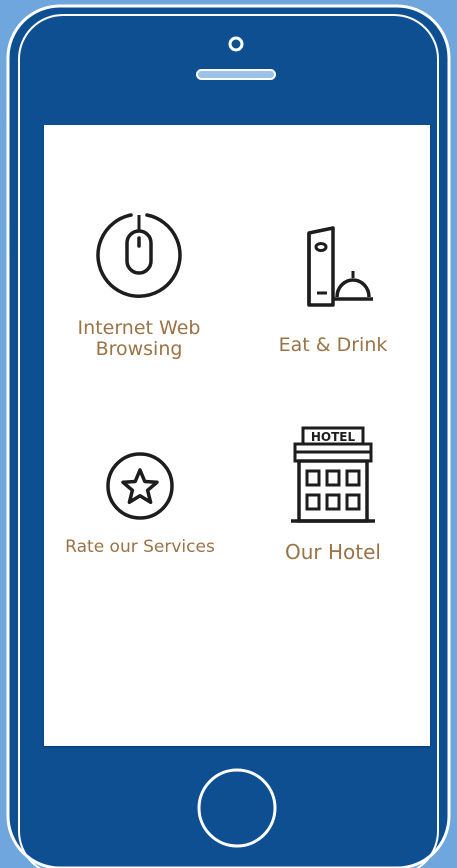  What do you see at coordinates (333, 345) in the screenshot?
I see `tile-label-eat-drink: Eat & Drink` at bounding box center [333, 345].